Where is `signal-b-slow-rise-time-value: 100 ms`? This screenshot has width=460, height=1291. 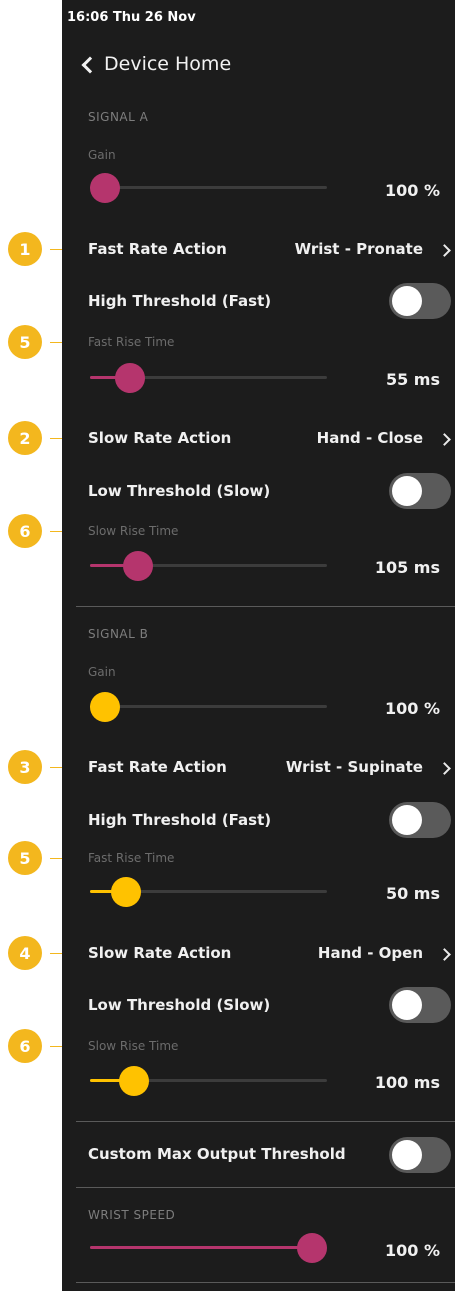 signal-b-slow-rise-time-value: 100 ms is located at coordinates (407, 1082).